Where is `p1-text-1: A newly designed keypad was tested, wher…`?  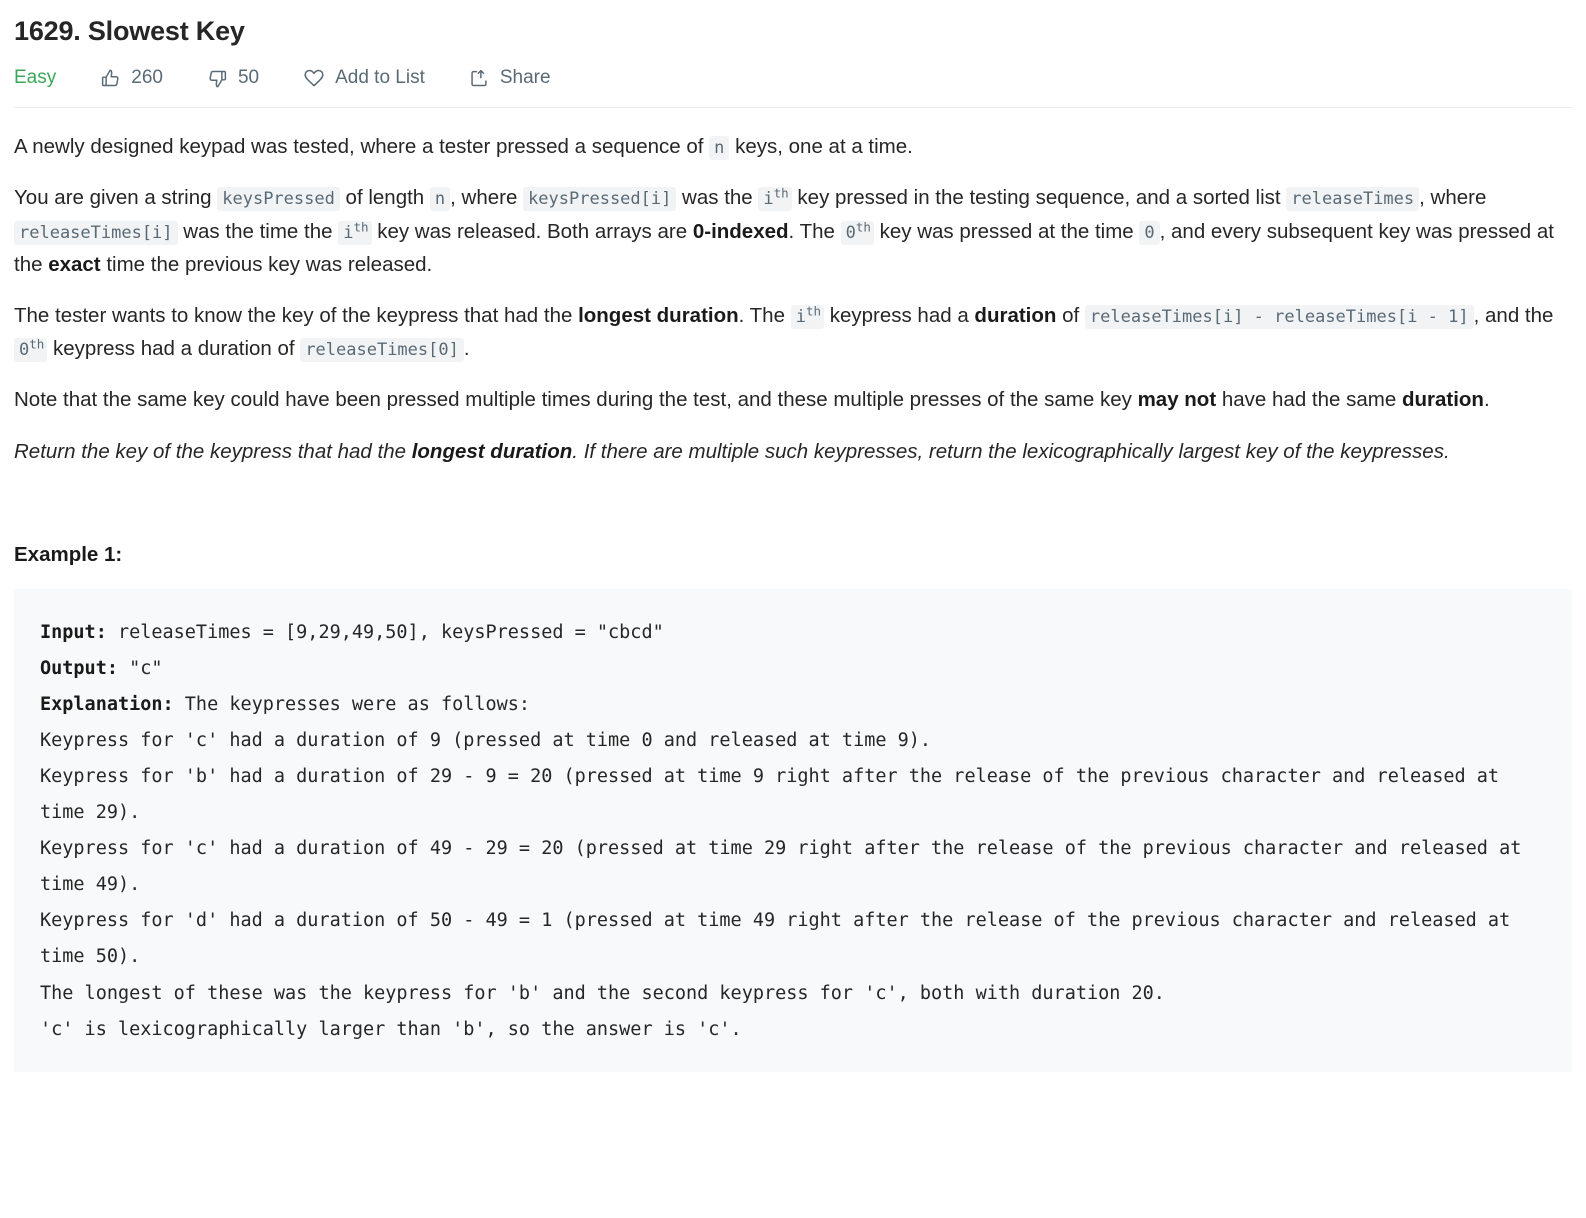 p1-text-1: A newly designed keypad was tested, wher… is located at coordinates (362, 147).